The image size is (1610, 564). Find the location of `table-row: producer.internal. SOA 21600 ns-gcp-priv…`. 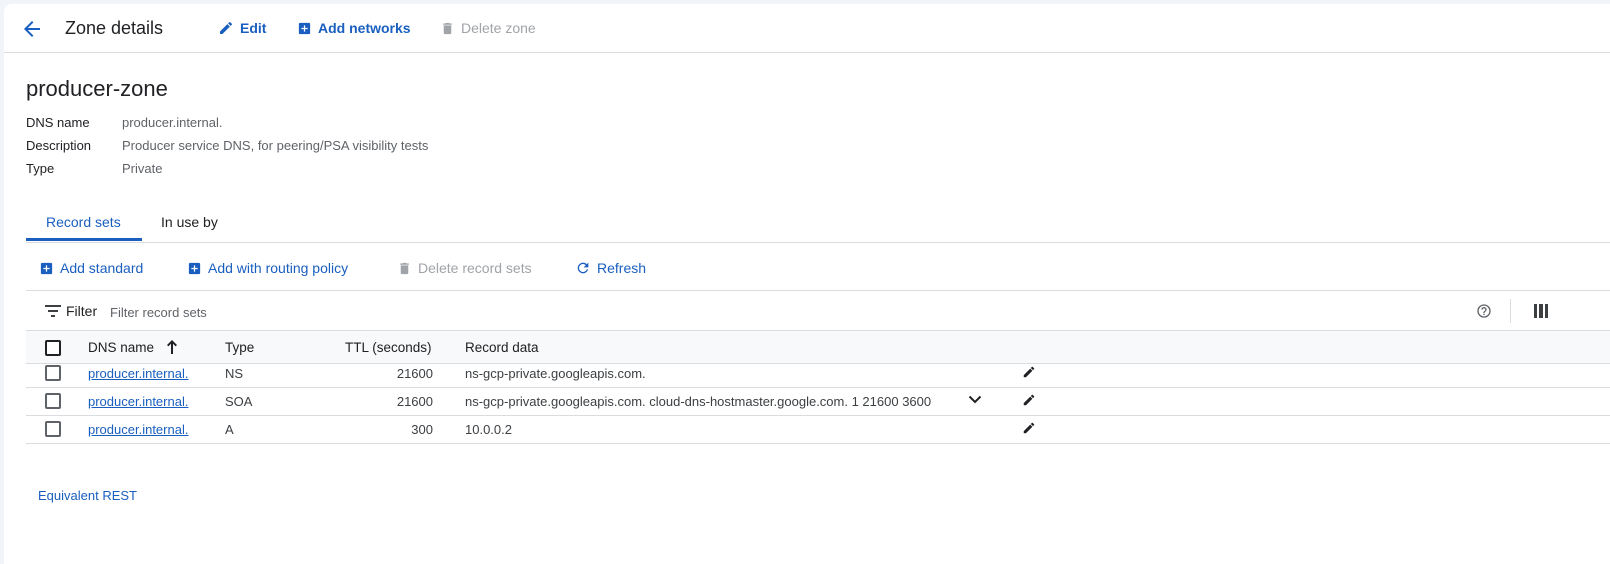

table-row: producer.internal. SOA 21600 ns-gcp-priv… is located at coordinates (818, 401).